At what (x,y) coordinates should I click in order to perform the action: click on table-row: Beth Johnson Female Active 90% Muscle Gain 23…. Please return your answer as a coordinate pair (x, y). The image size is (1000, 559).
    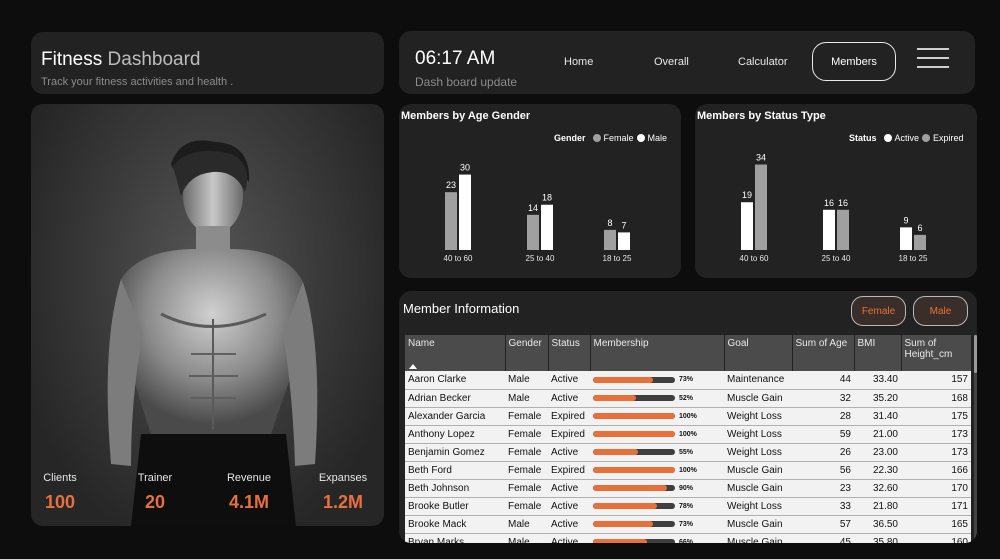
    Looking at the image, I should click on (688, 488).